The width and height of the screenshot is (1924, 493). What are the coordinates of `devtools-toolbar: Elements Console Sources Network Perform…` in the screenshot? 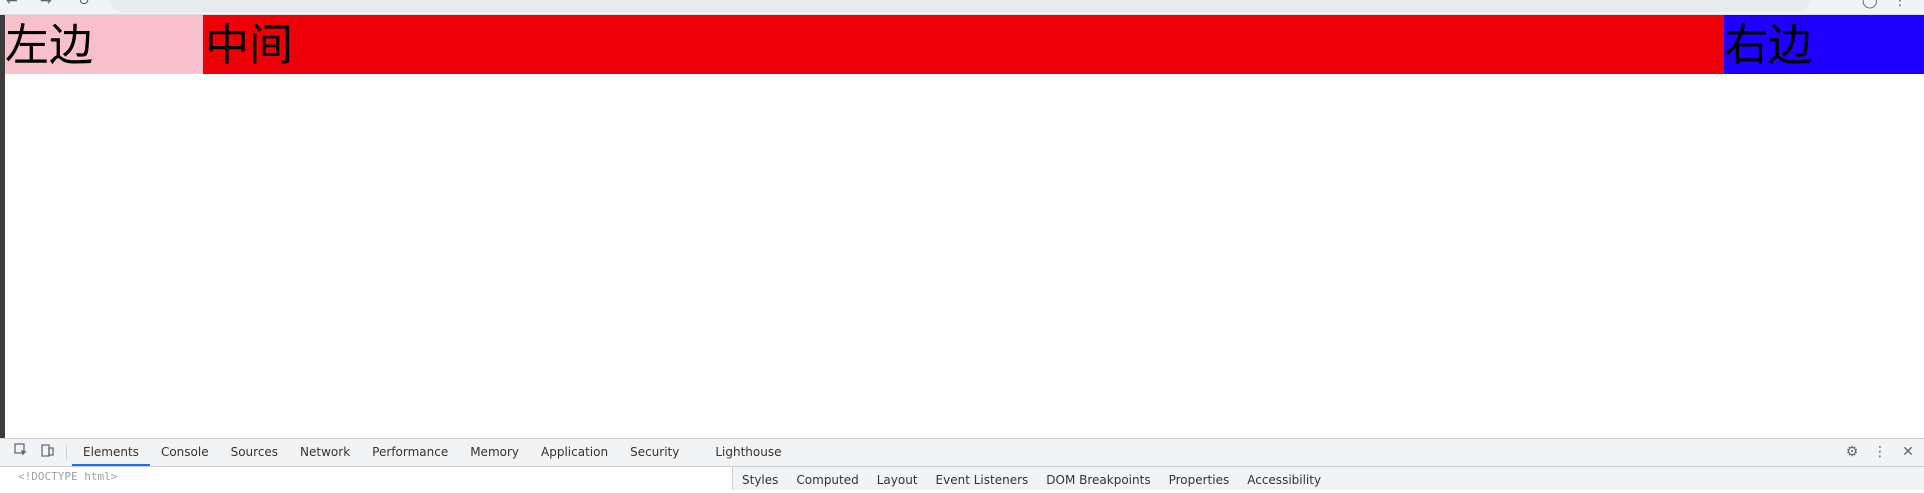 It's located at (962, 453).